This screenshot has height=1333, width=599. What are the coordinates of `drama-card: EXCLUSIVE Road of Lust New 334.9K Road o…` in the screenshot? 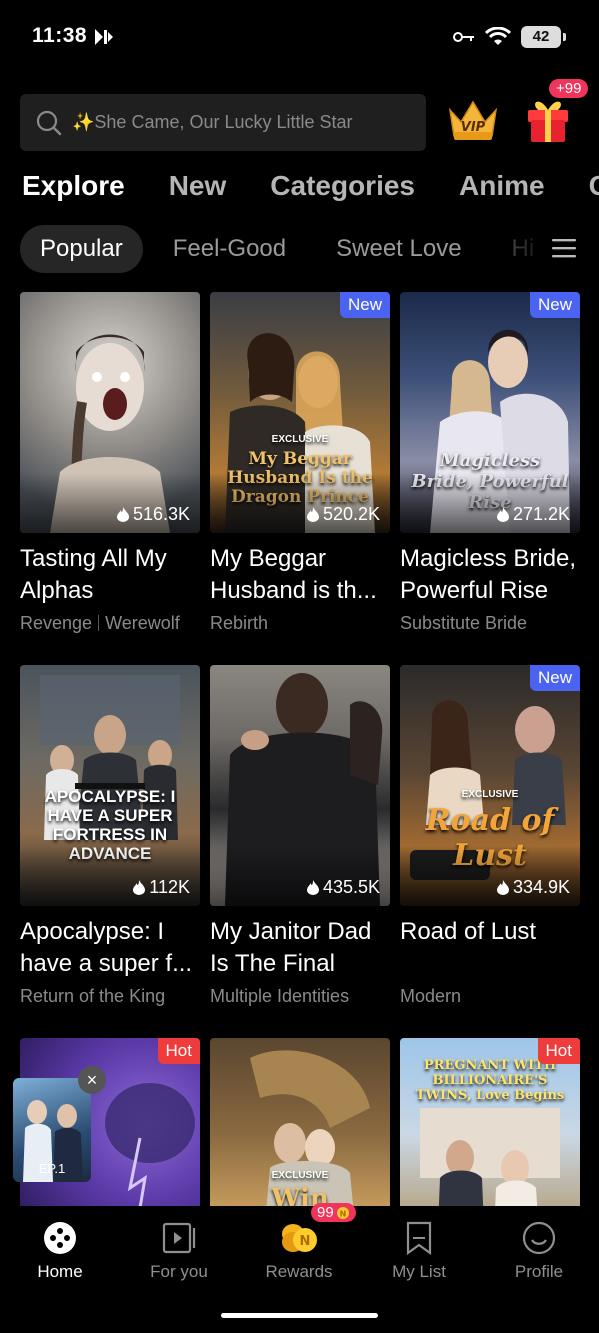 It's located at (490, 836).